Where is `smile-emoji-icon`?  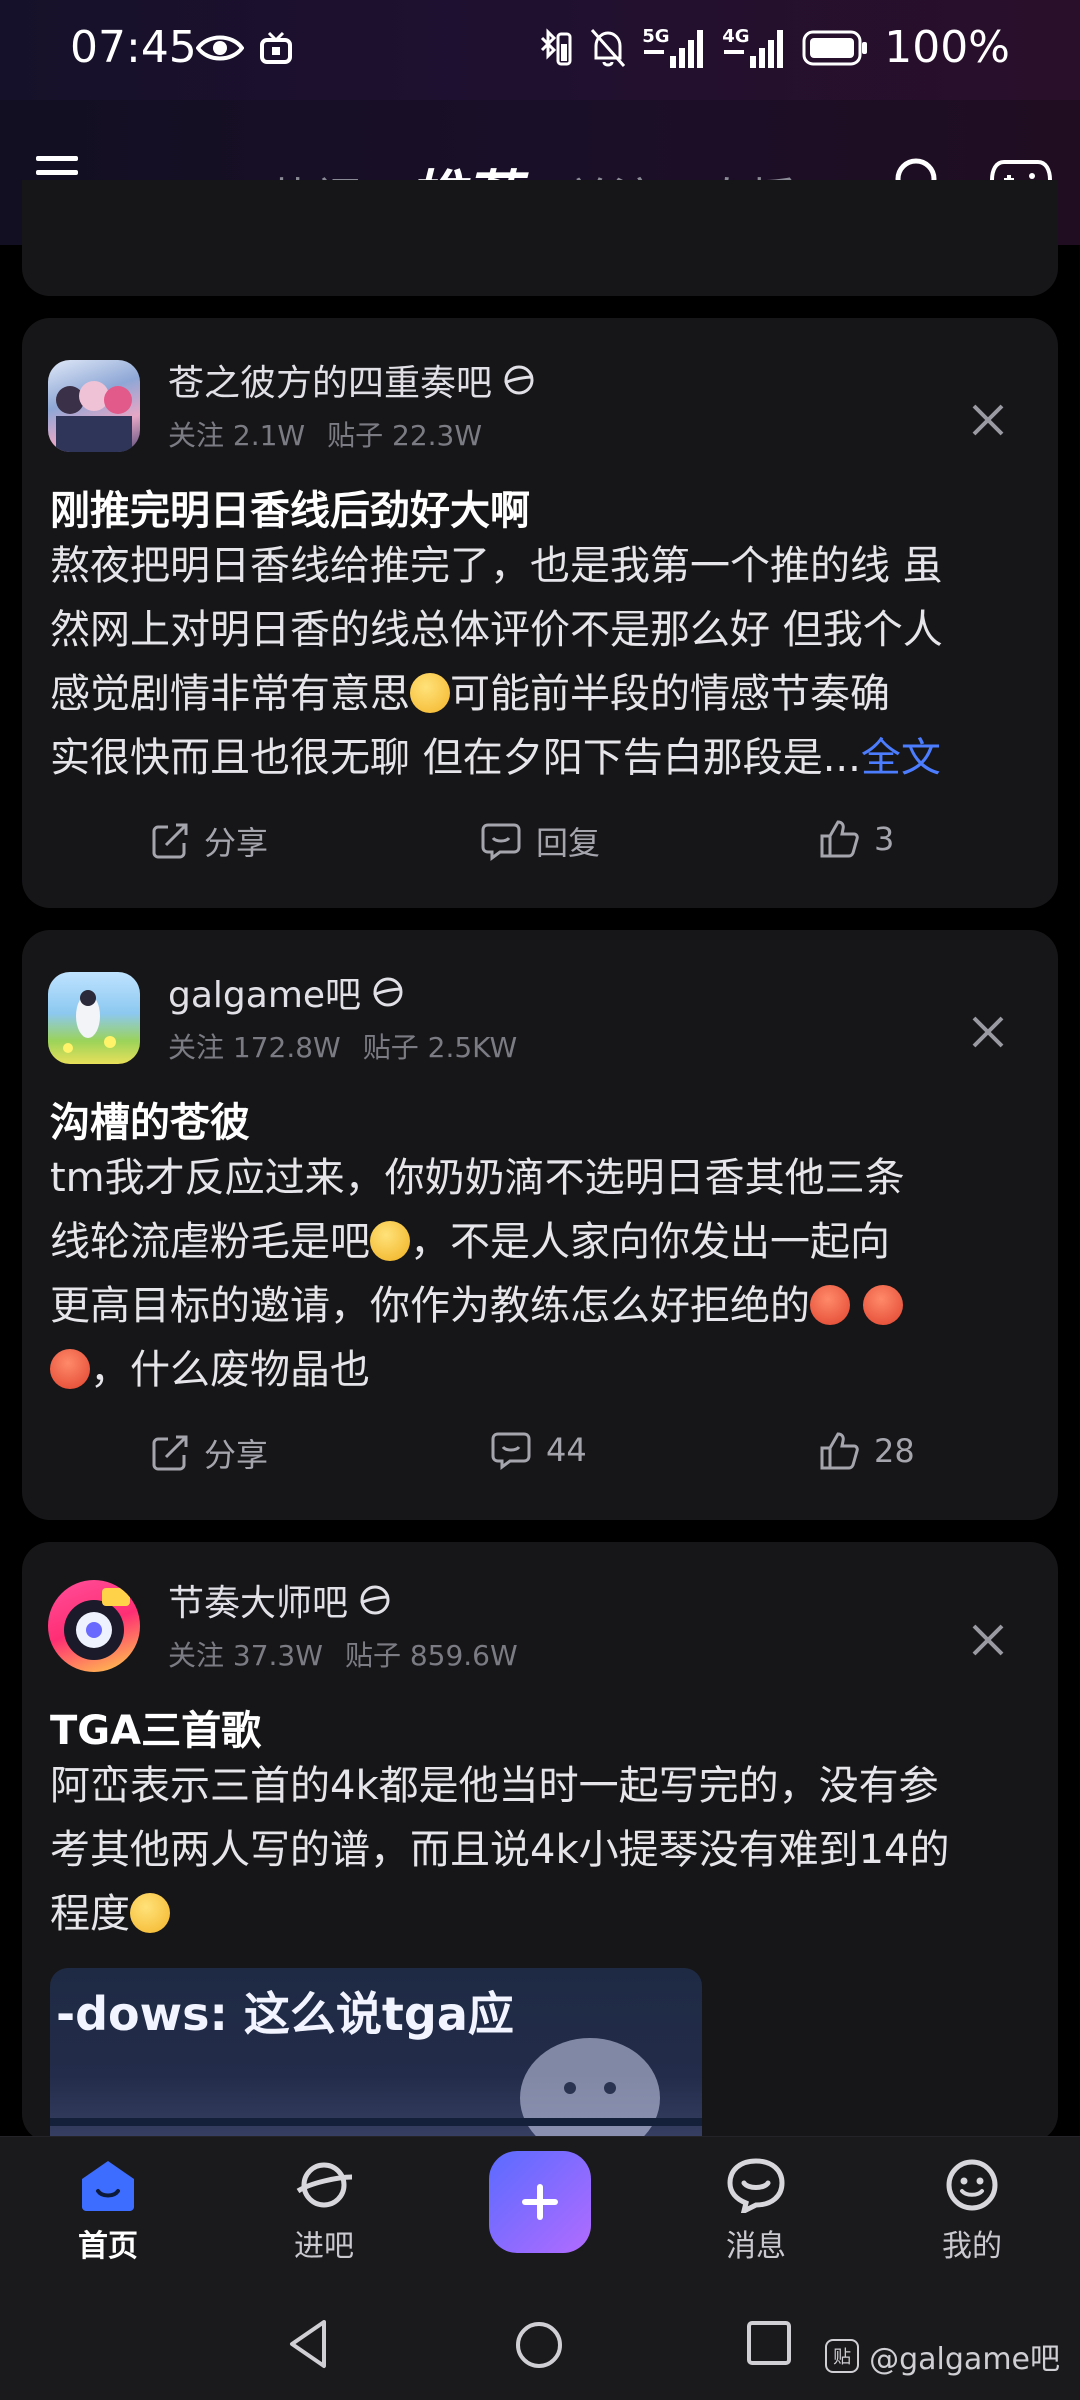
smile-emoji-icon is located at coordinates (430, 693).